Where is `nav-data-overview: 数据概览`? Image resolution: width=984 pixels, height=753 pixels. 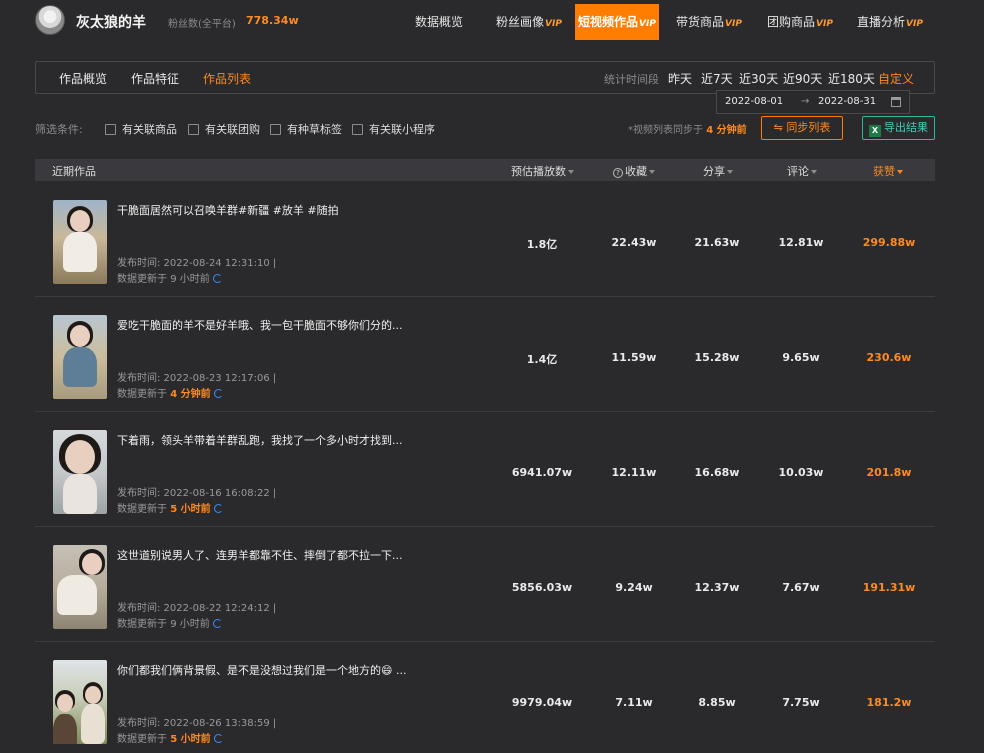
nav-data-overview: 数据概览 is located at coordinates (439, 22).